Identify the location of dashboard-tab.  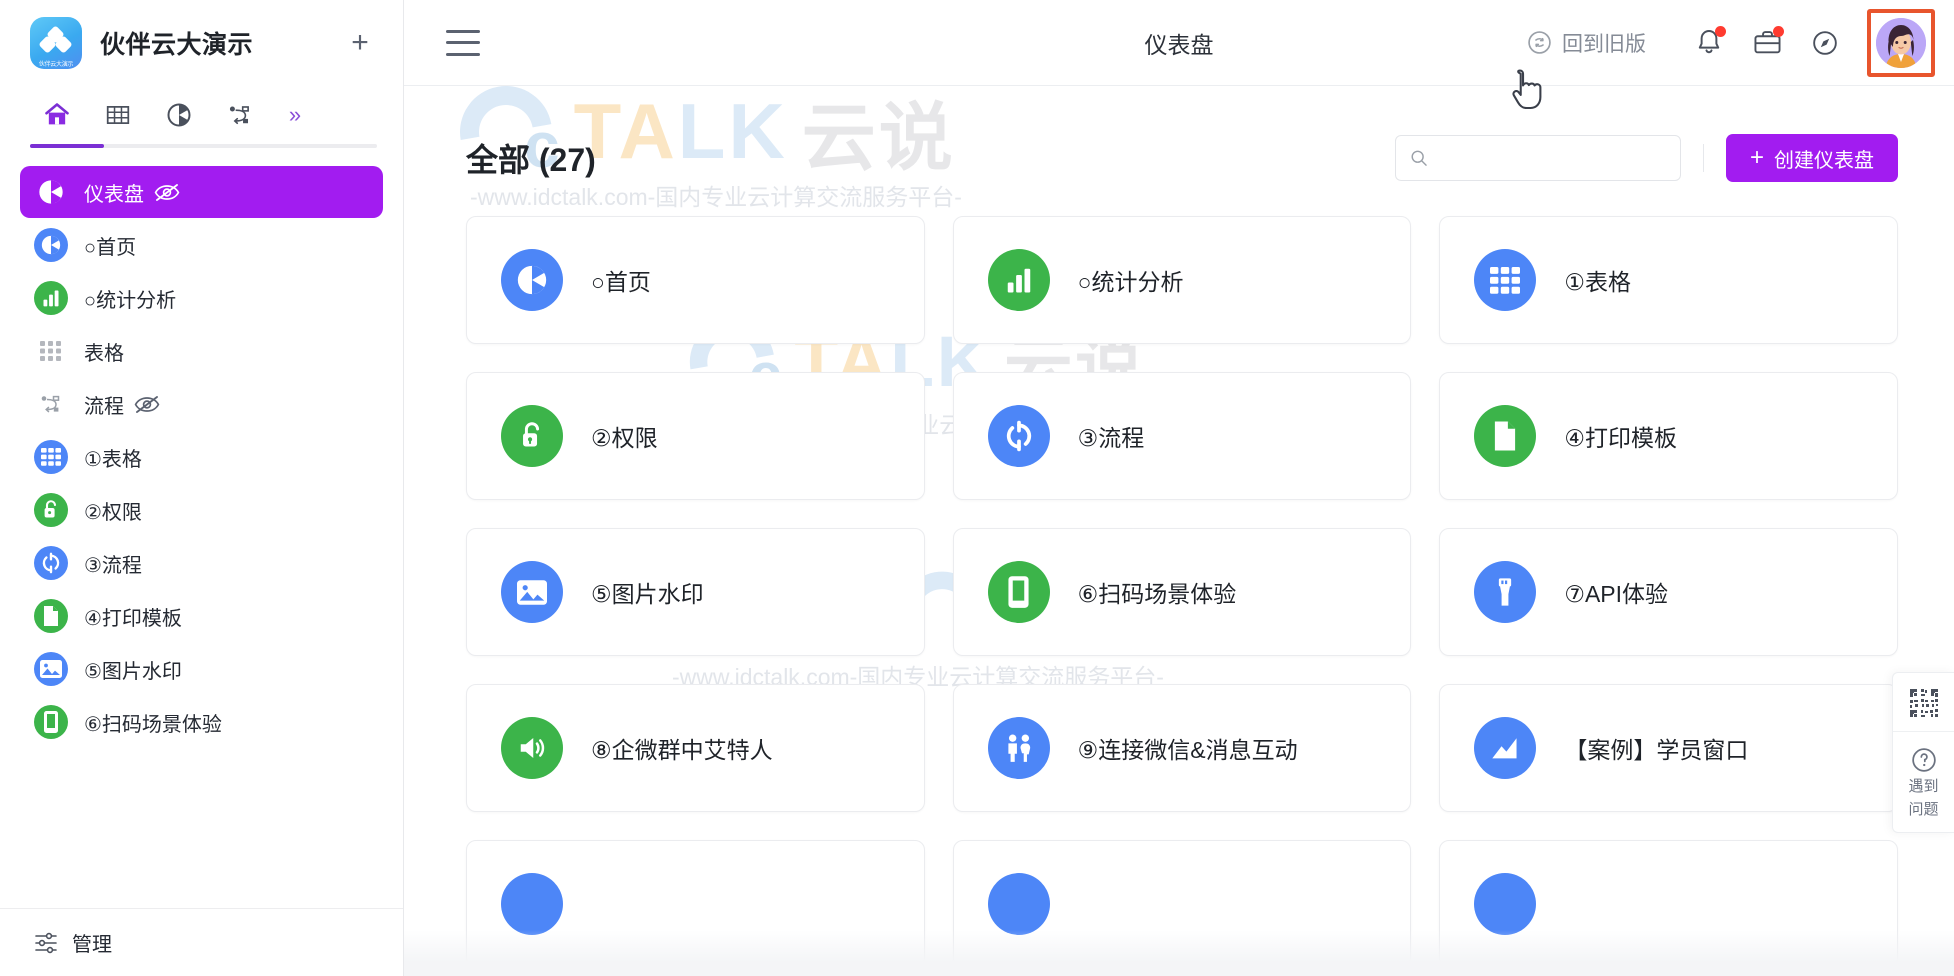
(178, 115).